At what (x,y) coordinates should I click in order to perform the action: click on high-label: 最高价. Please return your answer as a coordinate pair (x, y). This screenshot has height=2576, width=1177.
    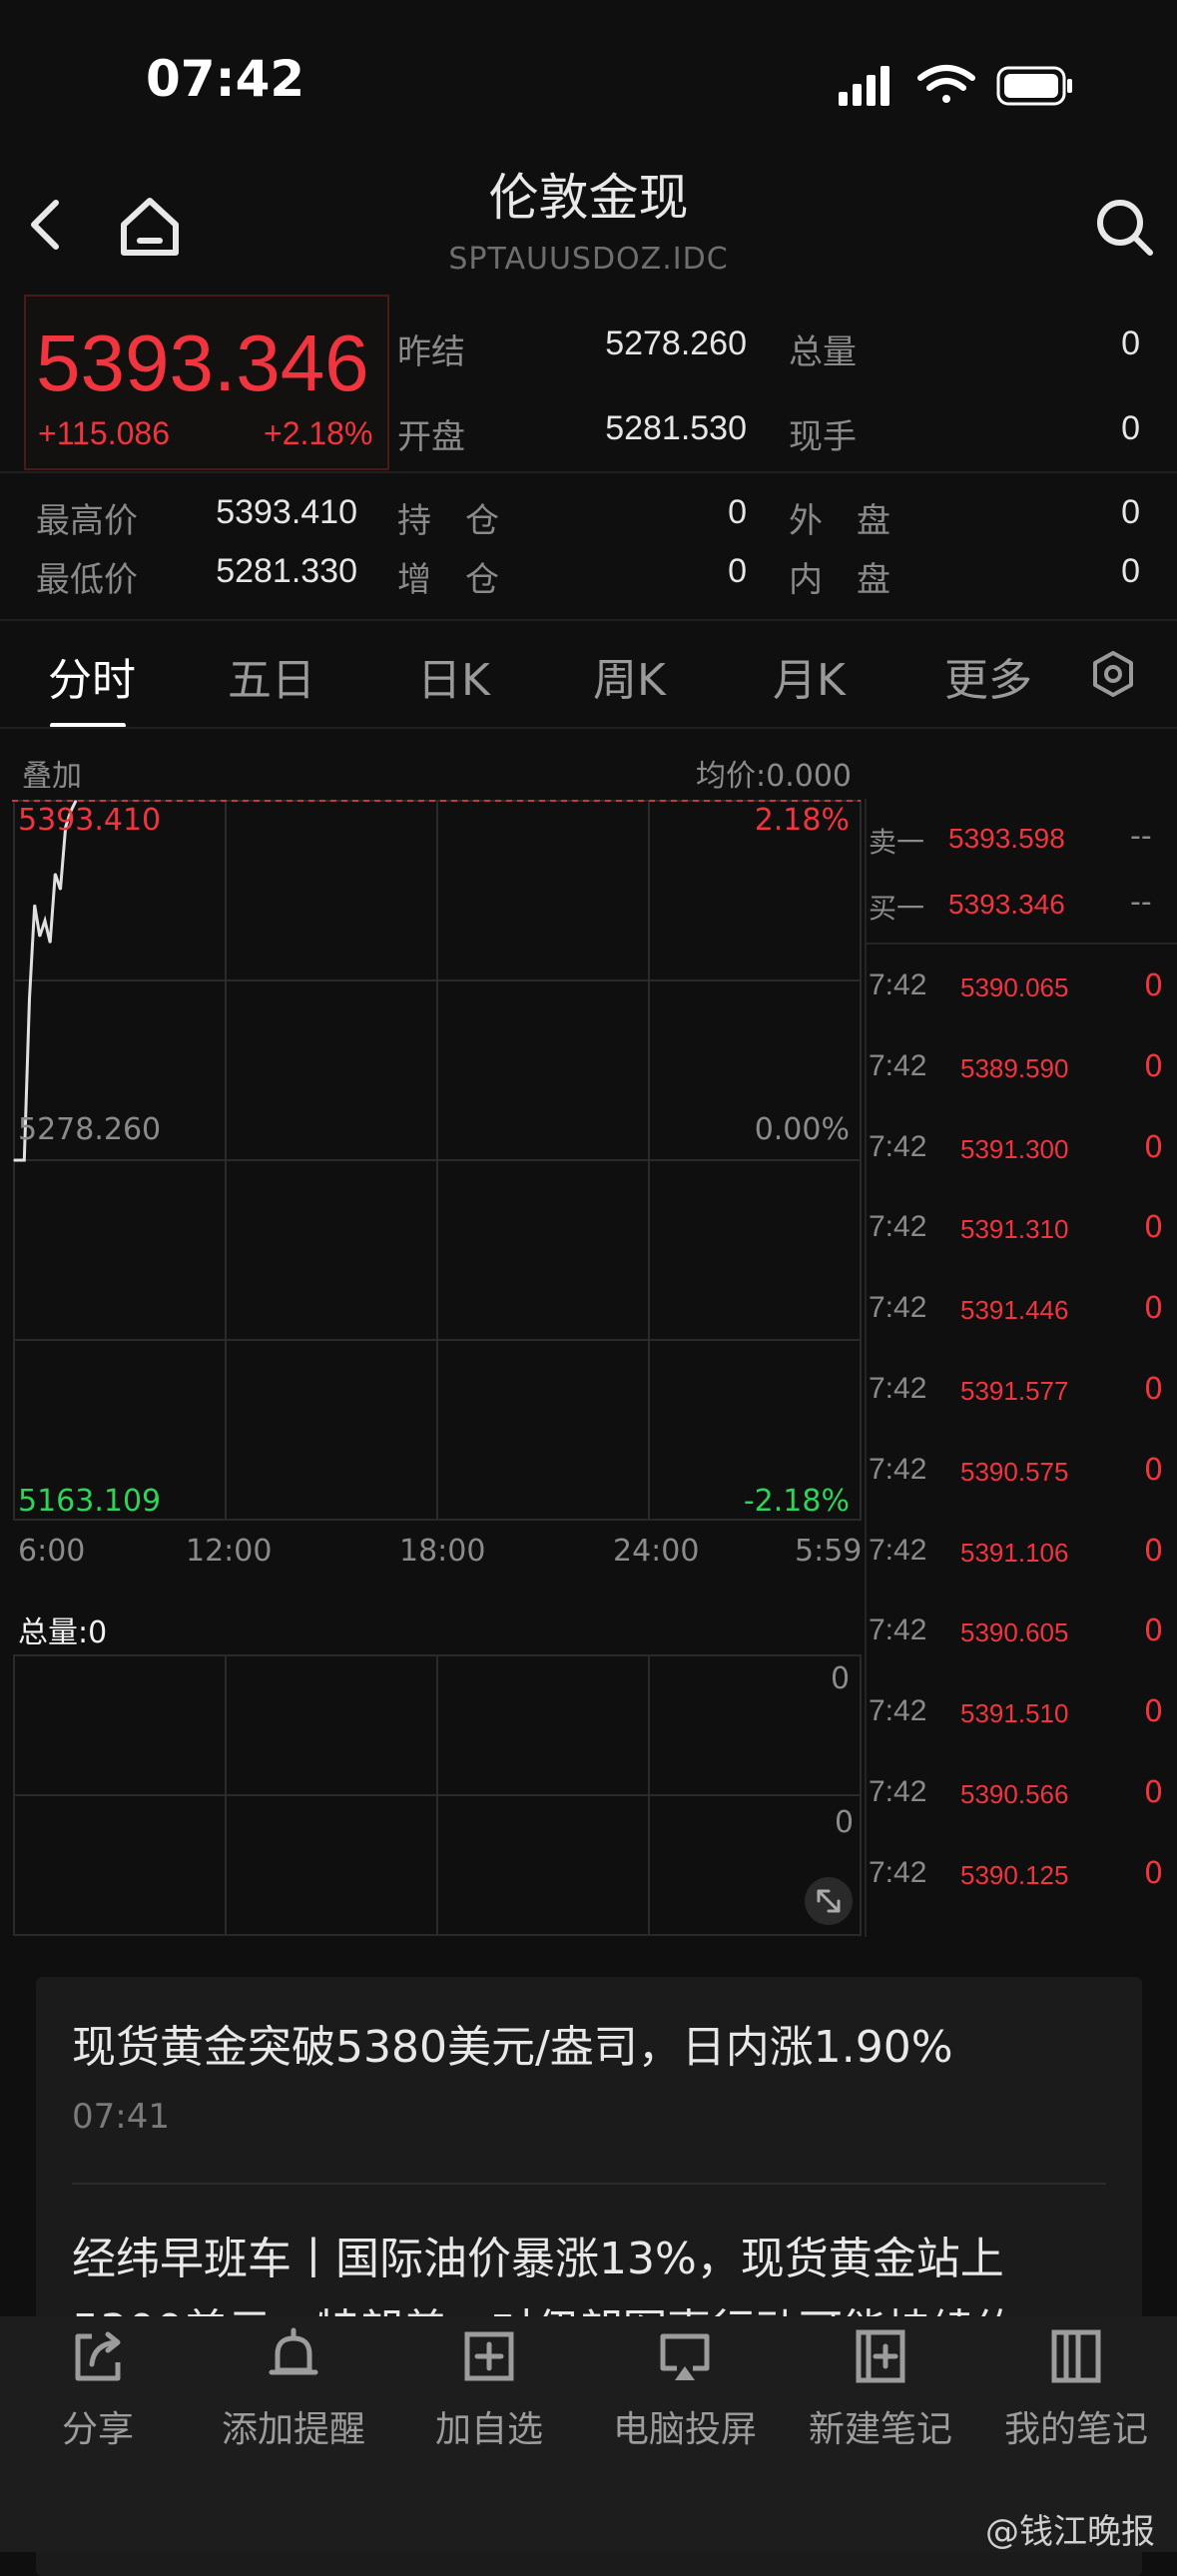
    Looking at the image, I should click on (87, 521).